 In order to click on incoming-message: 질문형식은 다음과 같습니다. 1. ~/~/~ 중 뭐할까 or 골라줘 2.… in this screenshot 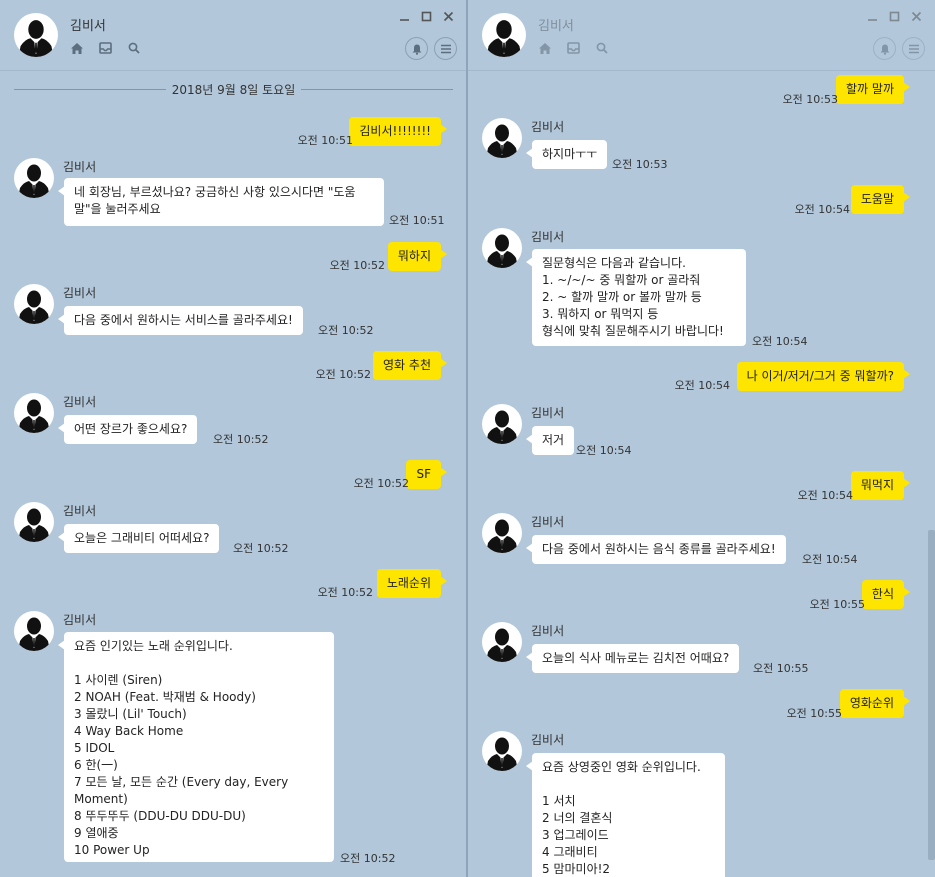, I will do `click(636, 297)`.